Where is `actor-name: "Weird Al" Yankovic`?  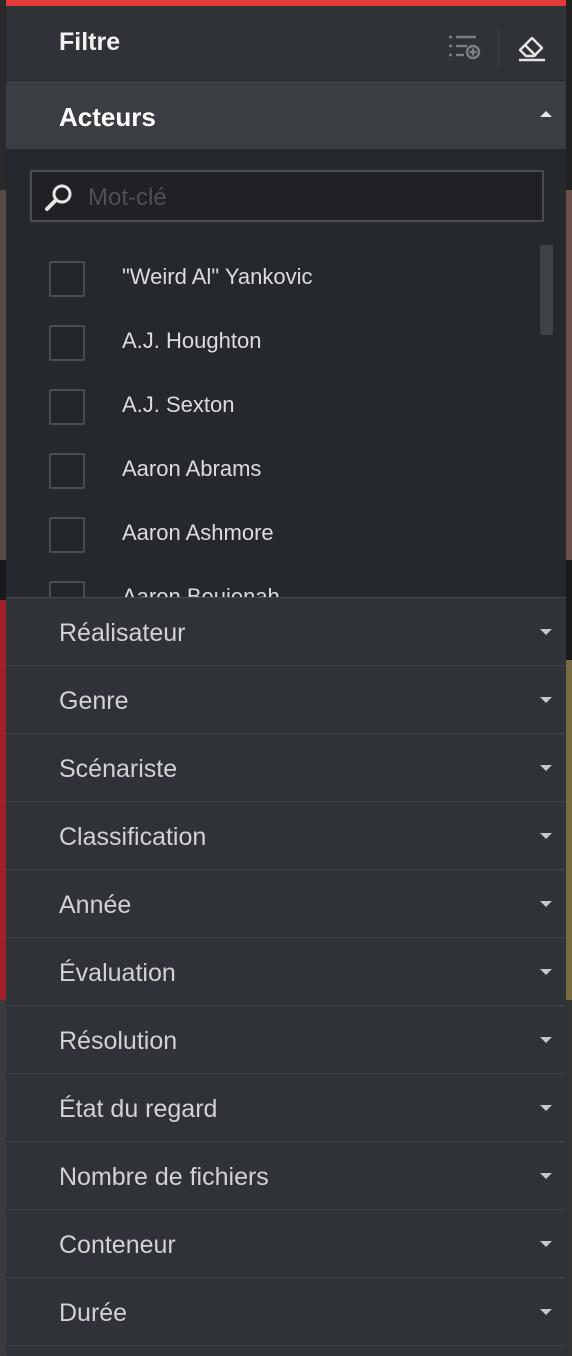 actor-name: "Weird Al" Yankovic is located at coordinates (217, 276).